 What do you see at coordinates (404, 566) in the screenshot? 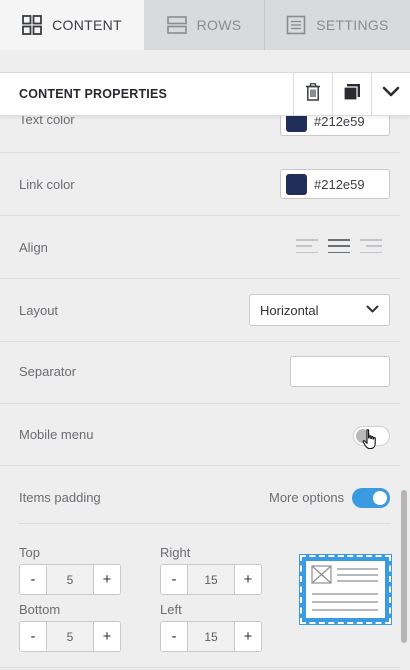
I see `scrollbar` at bounding box center [404, 566].